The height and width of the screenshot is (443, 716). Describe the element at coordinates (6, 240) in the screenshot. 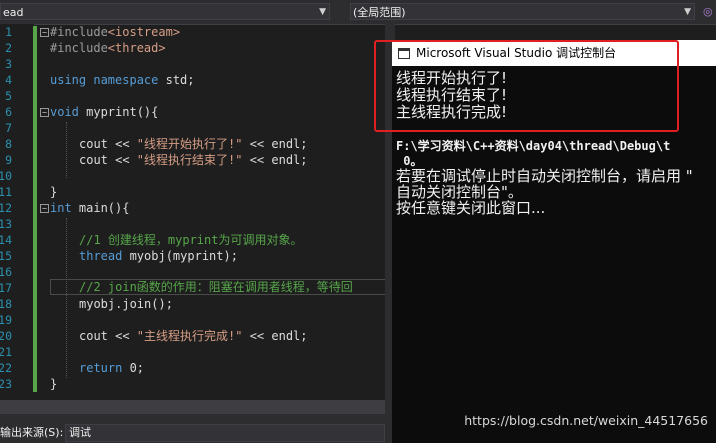

I see `line-number: 14` at that location.